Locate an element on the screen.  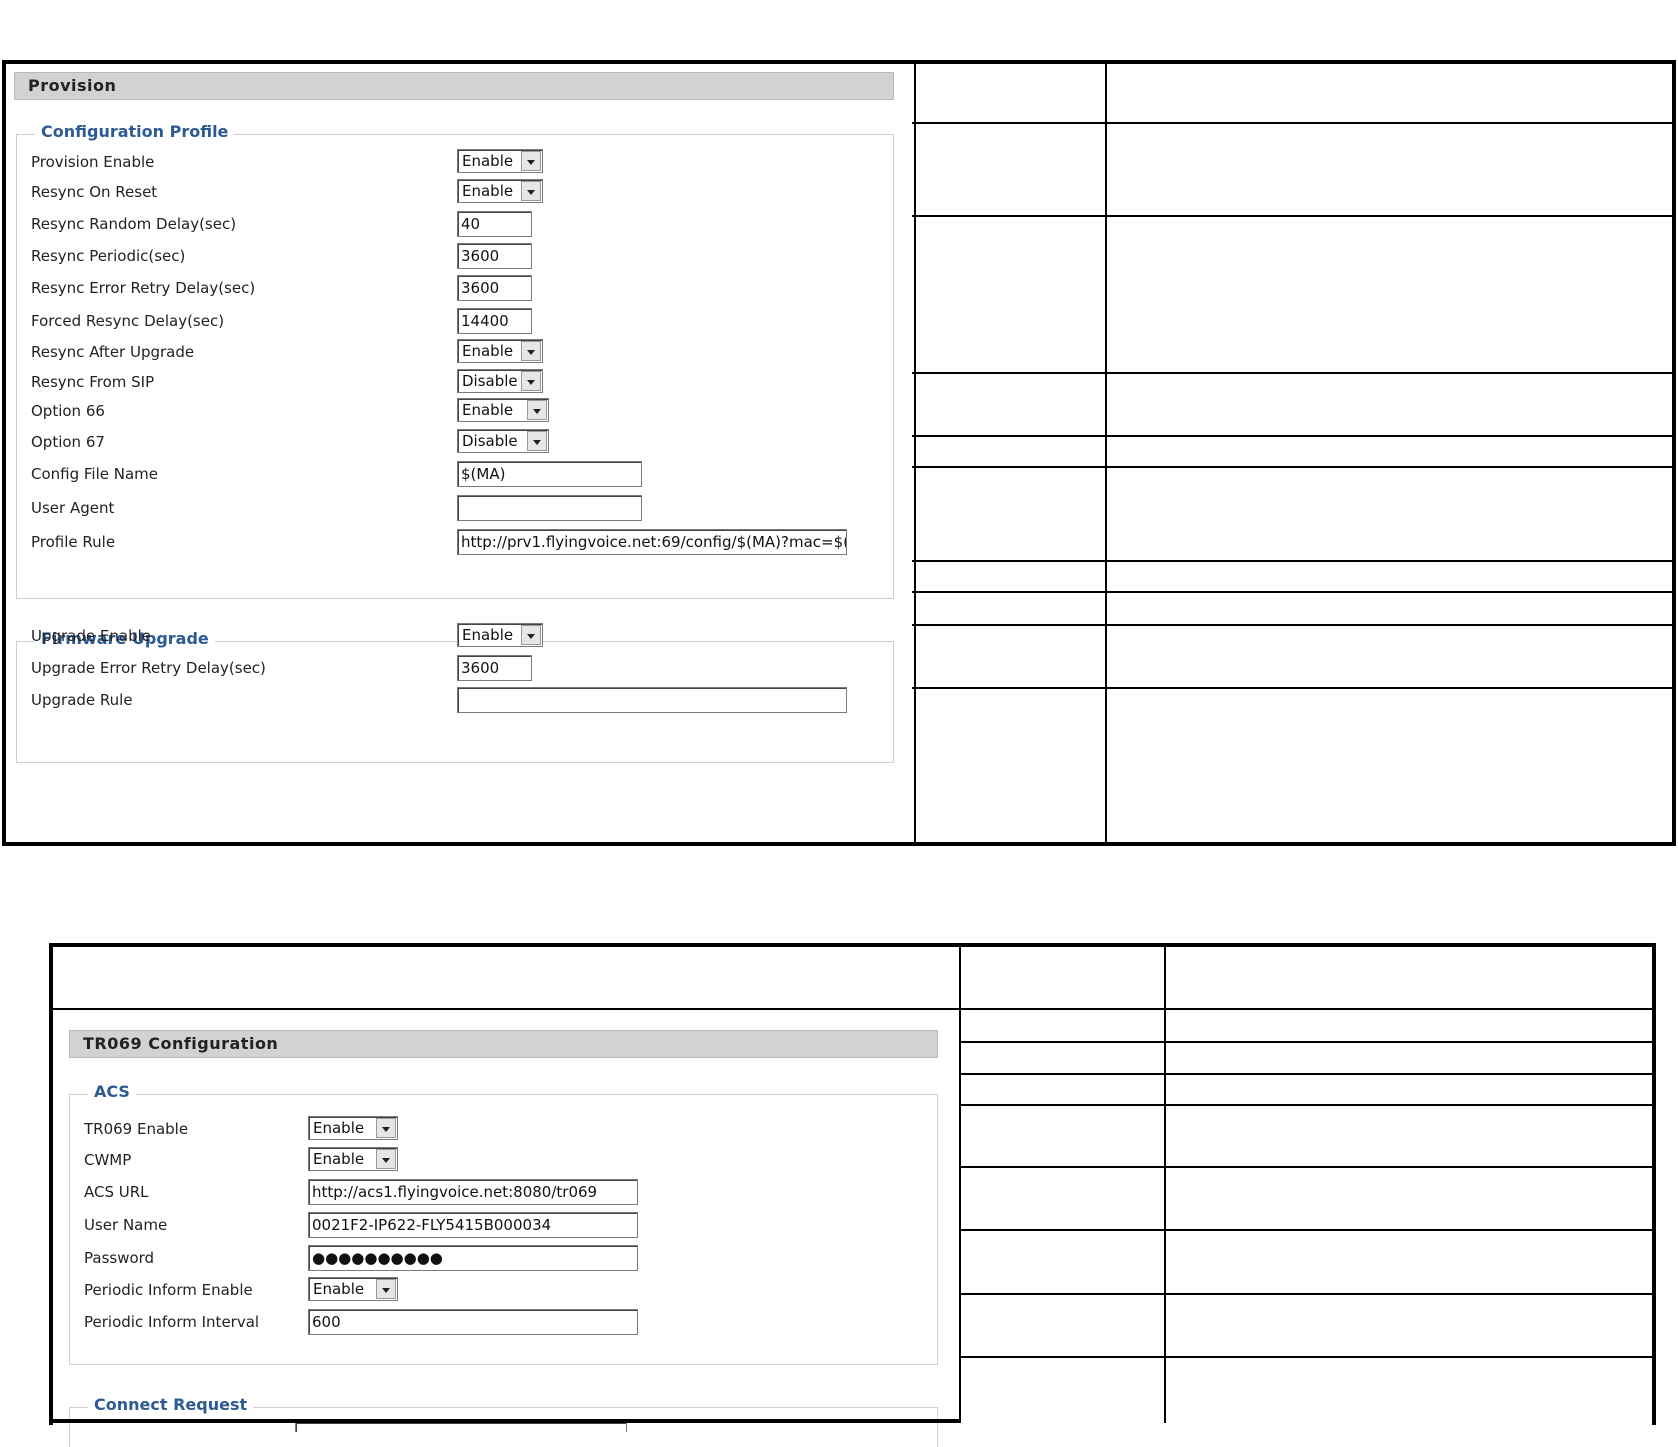
form-row-resync-on-reset: Resync On Reset Enable is located at coordinates (461, 193).